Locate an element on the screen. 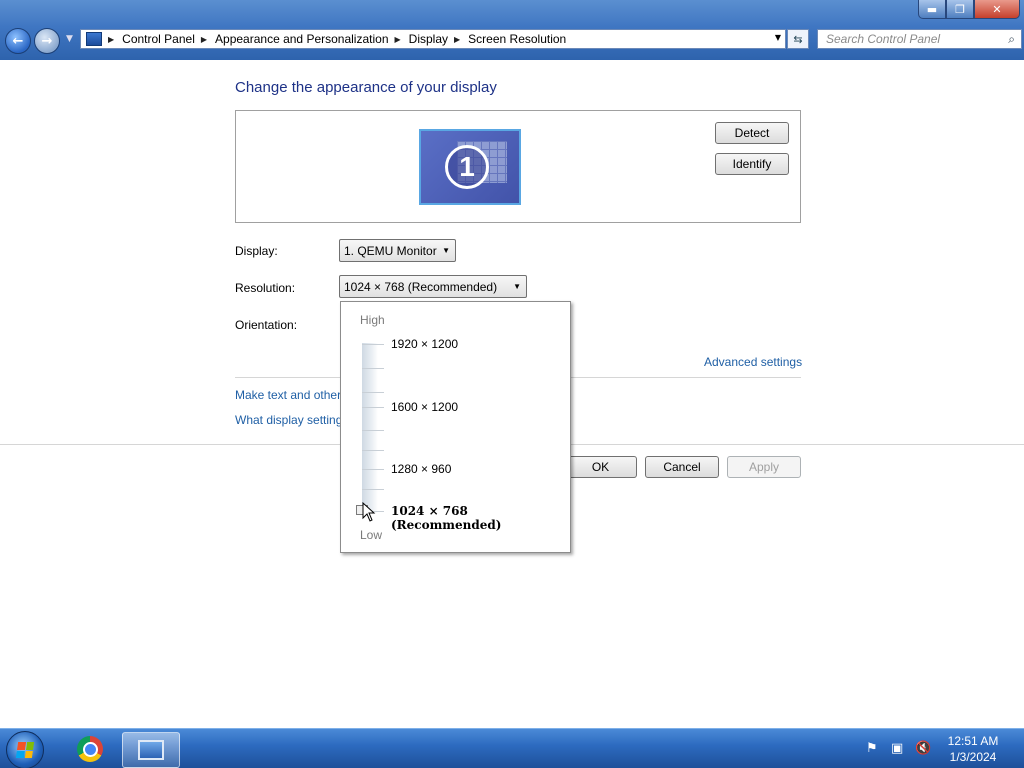 Image resolution: width=1024 pixels, height=768 pixels. clock-time: 12:51 AM is located at coordinates (973, 741).